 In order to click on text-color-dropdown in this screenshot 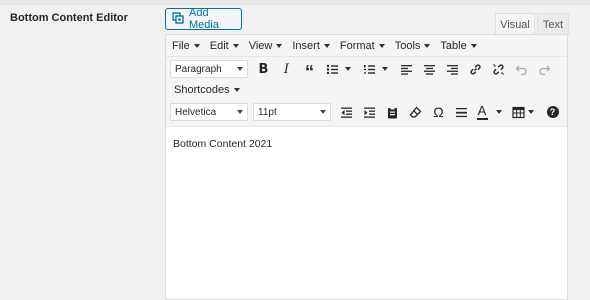, I will do `click(499, 112)`.